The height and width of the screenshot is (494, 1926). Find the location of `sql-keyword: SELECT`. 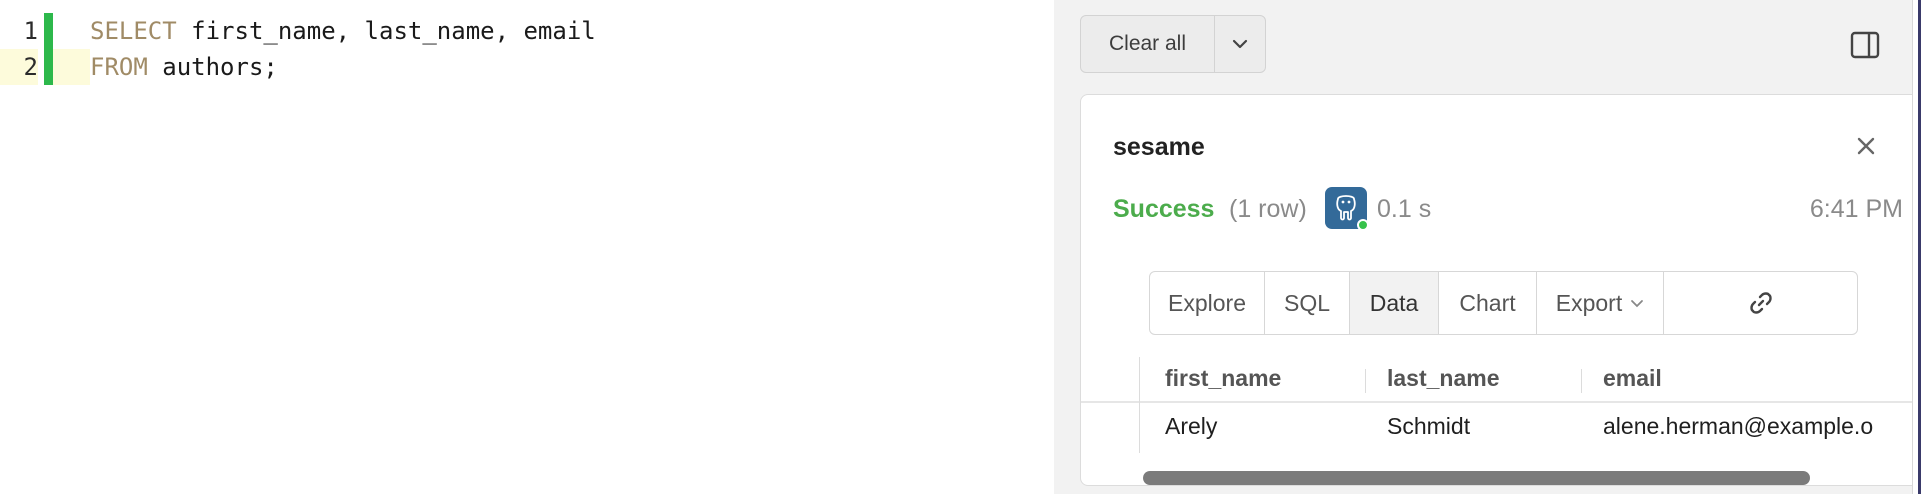

sql-keyword: SELECT is located at coordinates (133, 31).